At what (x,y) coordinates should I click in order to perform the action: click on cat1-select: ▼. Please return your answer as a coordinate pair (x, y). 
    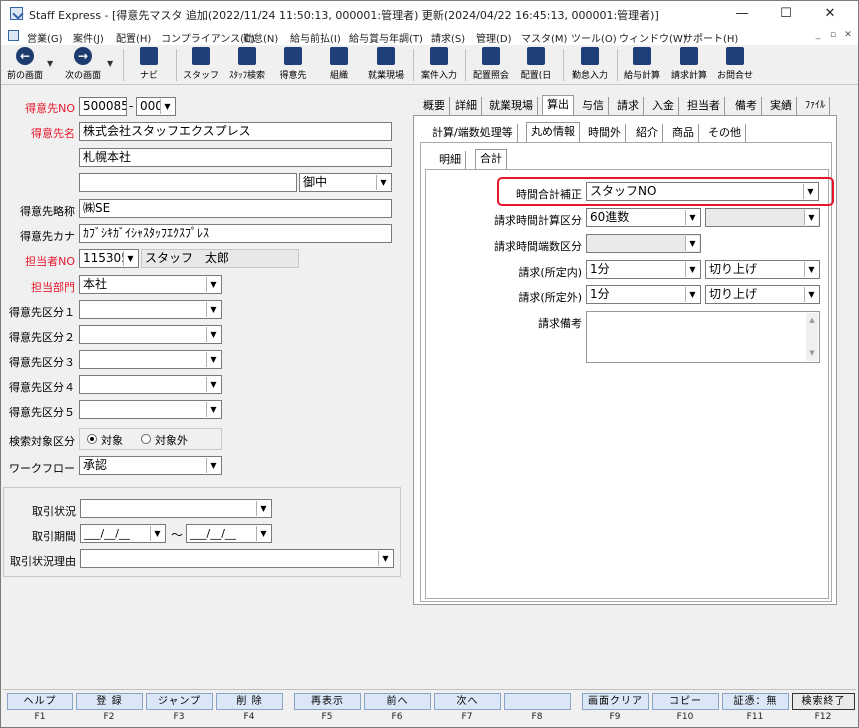
    Looking at the image, I should click on (150, 309).